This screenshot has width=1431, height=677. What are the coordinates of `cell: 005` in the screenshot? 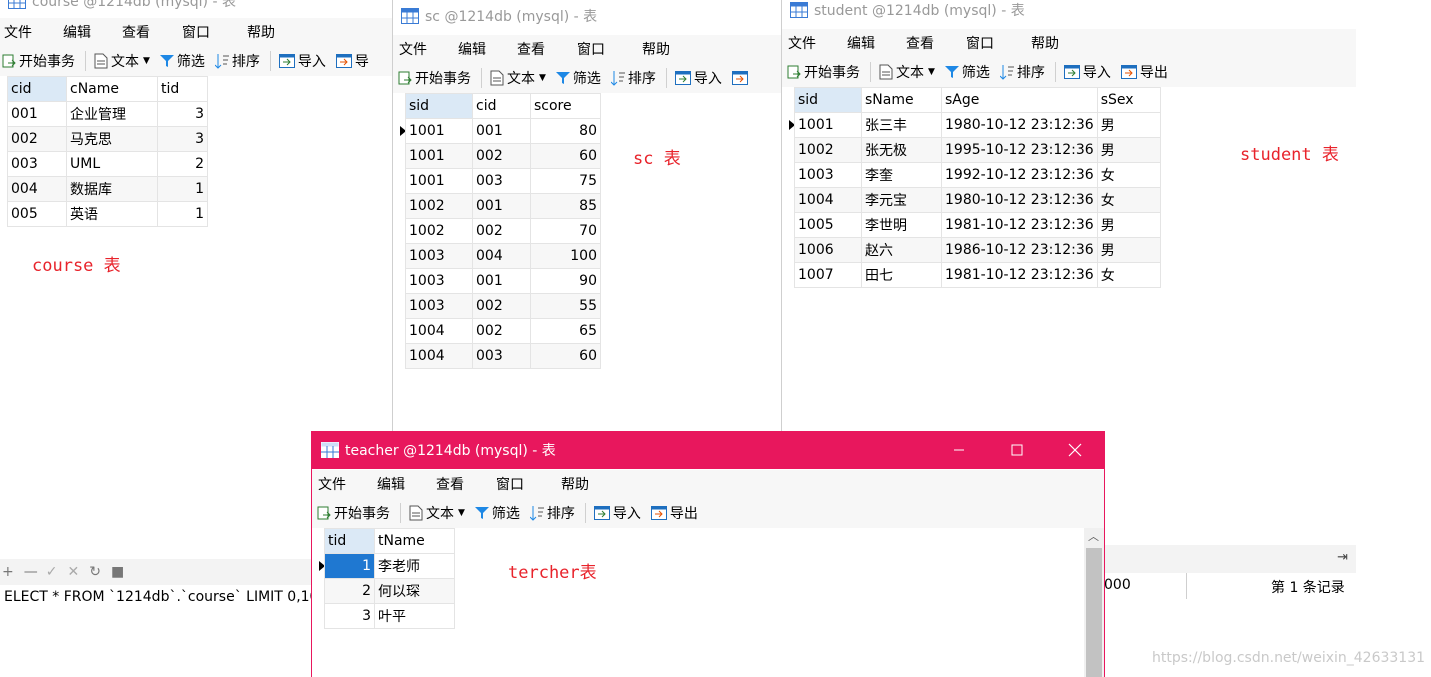 It's located at (37, 214).